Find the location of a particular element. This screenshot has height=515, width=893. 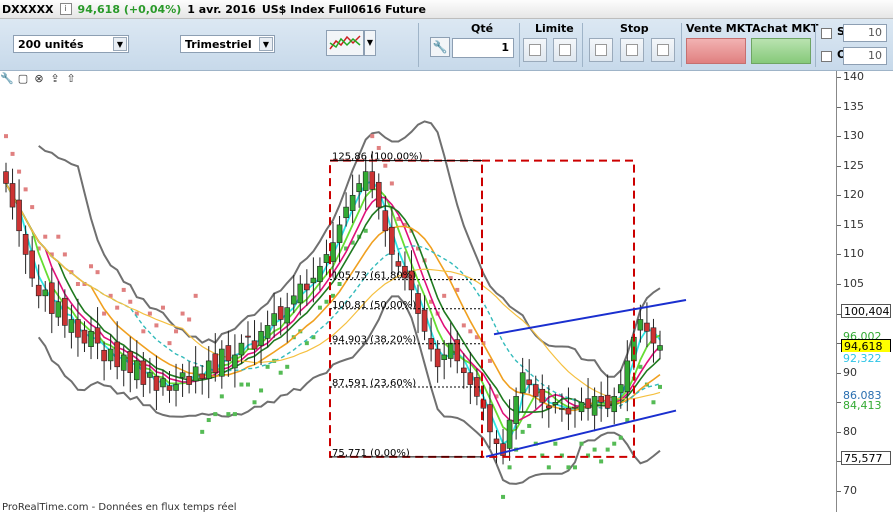

sell-market-button is located at coordinates (716, 51).